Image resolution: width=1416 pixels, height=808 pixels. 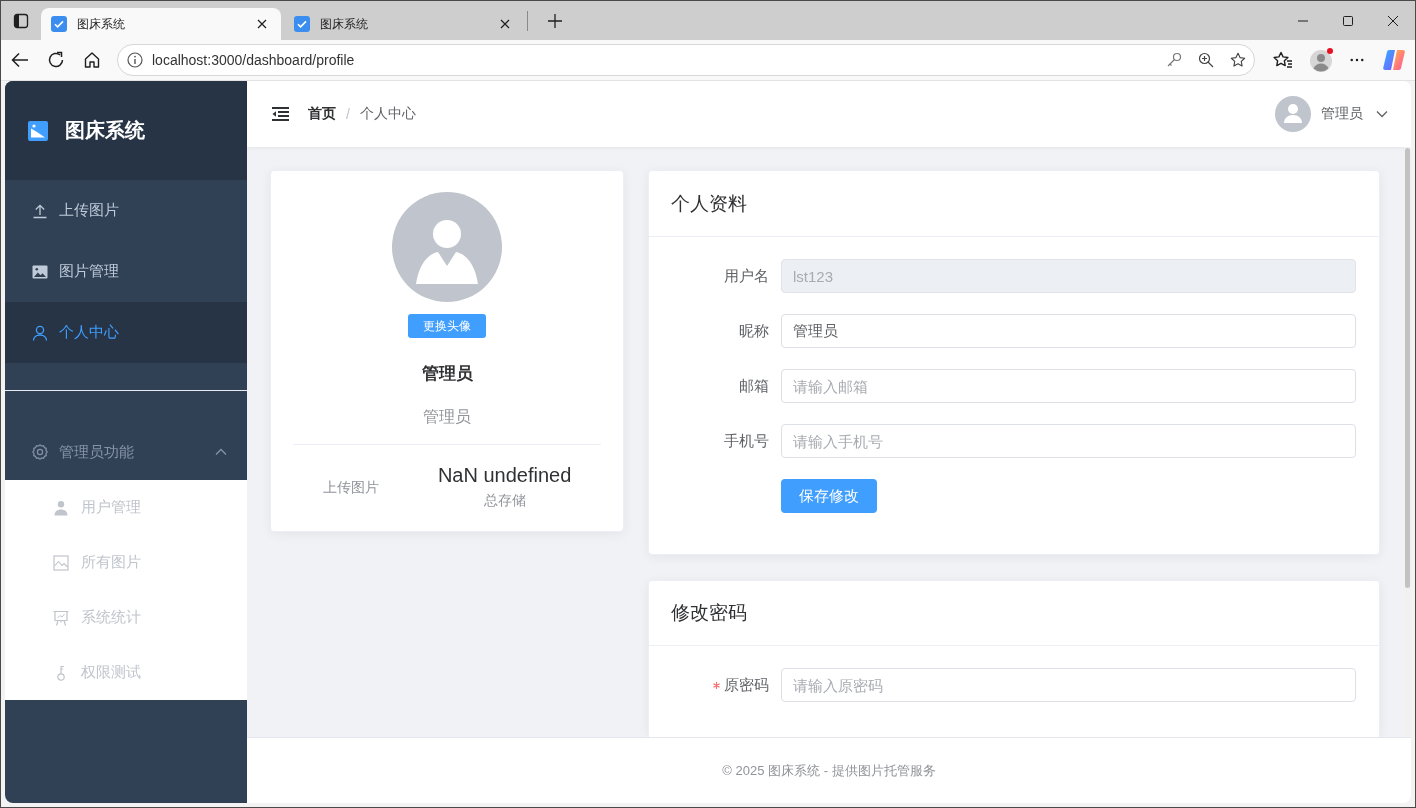 I want to click on stat-label: 上传图片, so click(x=350, y=487).